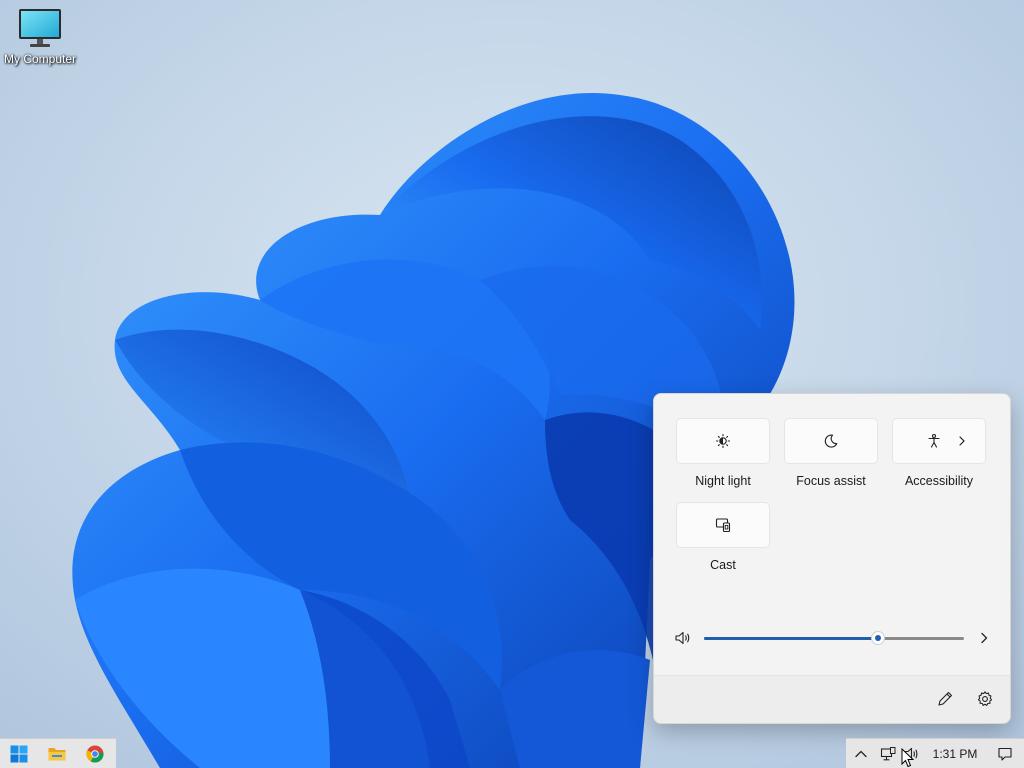 The image size is (1024, 768). What do you see at coordinates (831, 481) in the screenshot?
I see `tile-label: Focus assist` at bounding box center [831, 481].